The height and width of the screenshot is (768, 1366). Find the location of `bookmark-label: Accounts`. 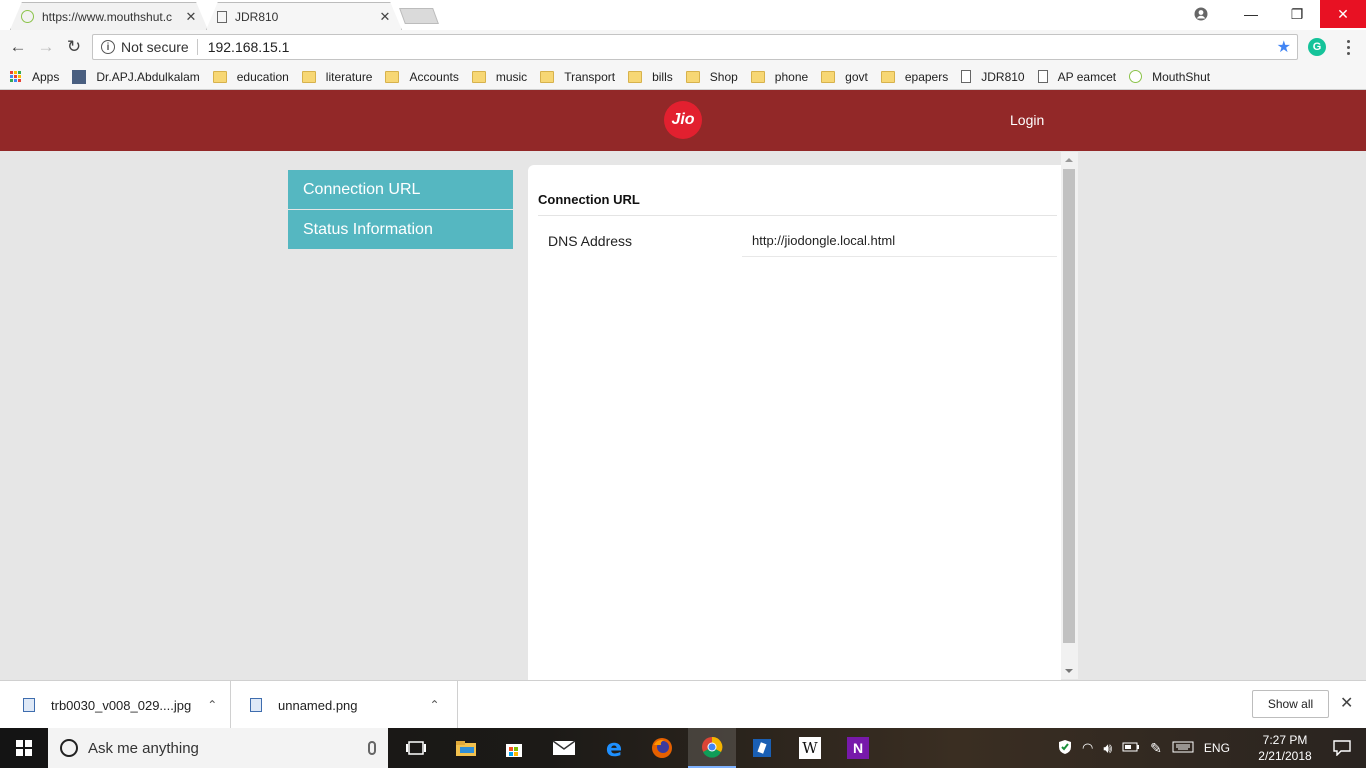

bookmark-label: Accounts is located at coordinates (434, 76).